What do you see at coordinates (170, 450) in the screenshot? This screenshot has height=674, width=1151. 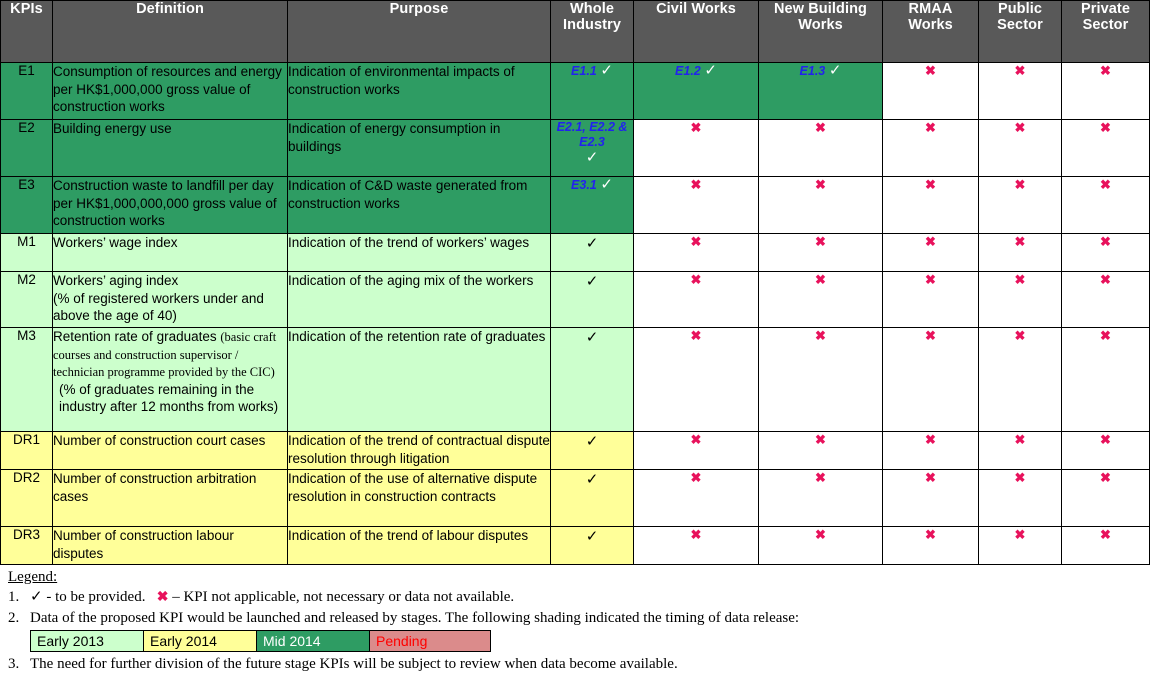 I see `kpi-definition: Number of construction court cases` at bounding box center [170, 450].